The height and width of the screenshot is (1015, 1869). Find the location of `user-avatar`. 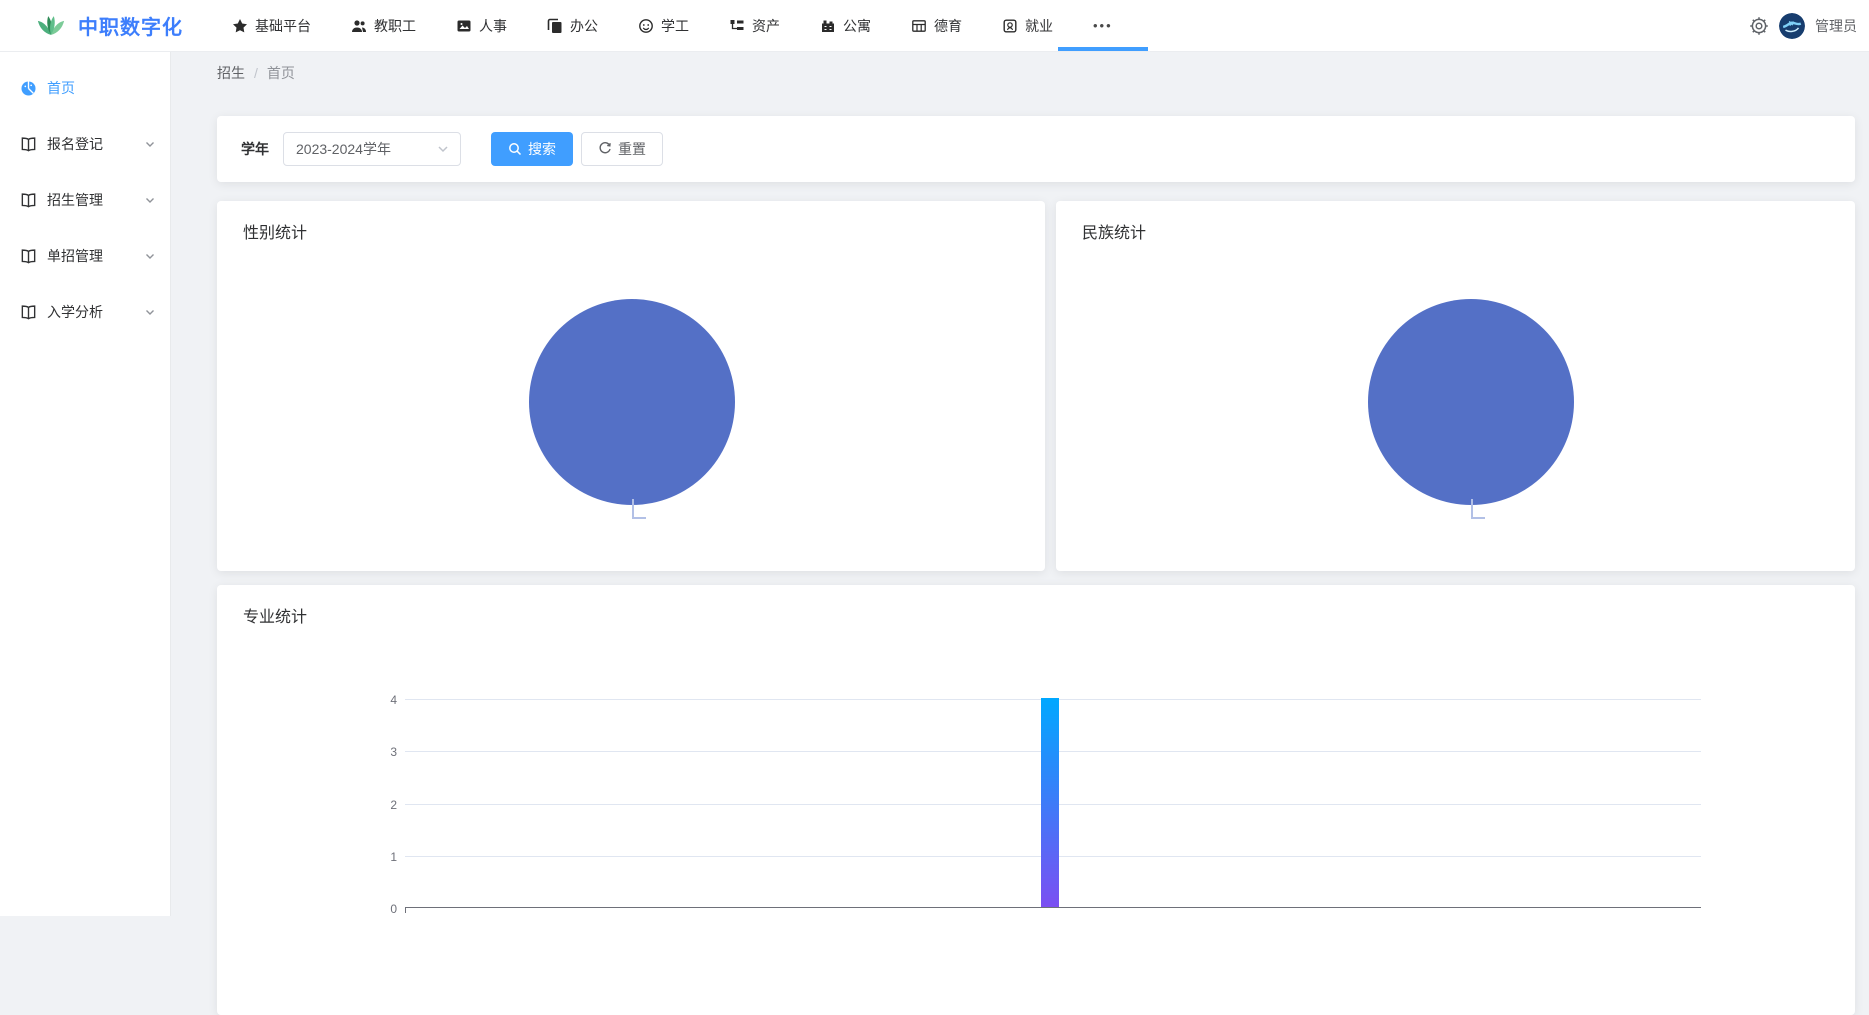

user-avatar is located at coordinates (1792, 26).